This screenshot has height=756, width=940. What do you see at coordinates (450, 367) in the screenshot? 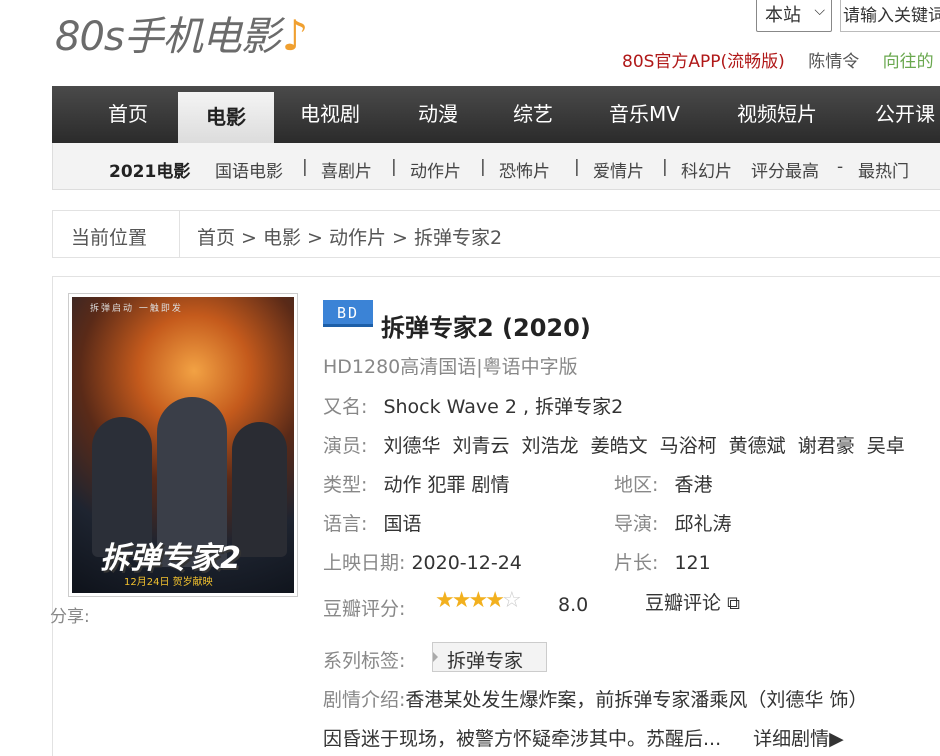
I see `movie-version: HD1280高清国语|粤语中字版` at bounding box center [450, 367].